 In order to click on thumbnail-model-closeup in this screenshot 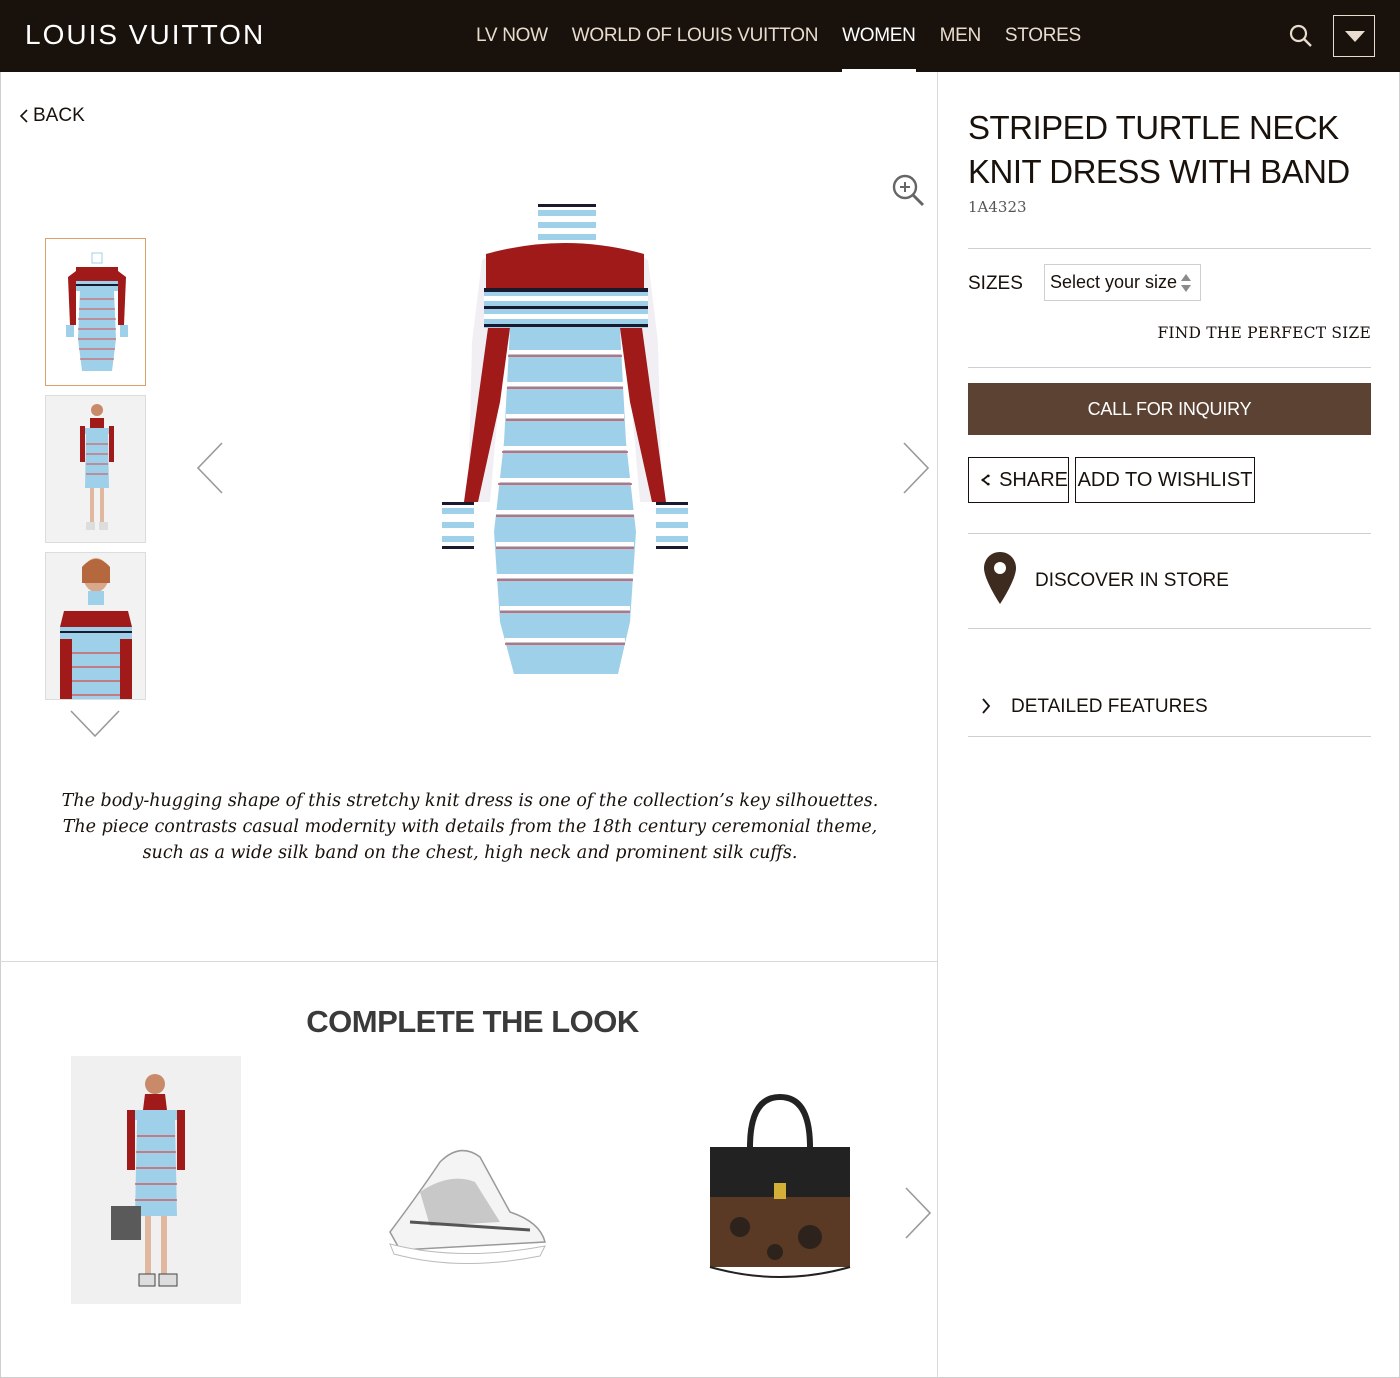, I will do `click(95, 626)`.